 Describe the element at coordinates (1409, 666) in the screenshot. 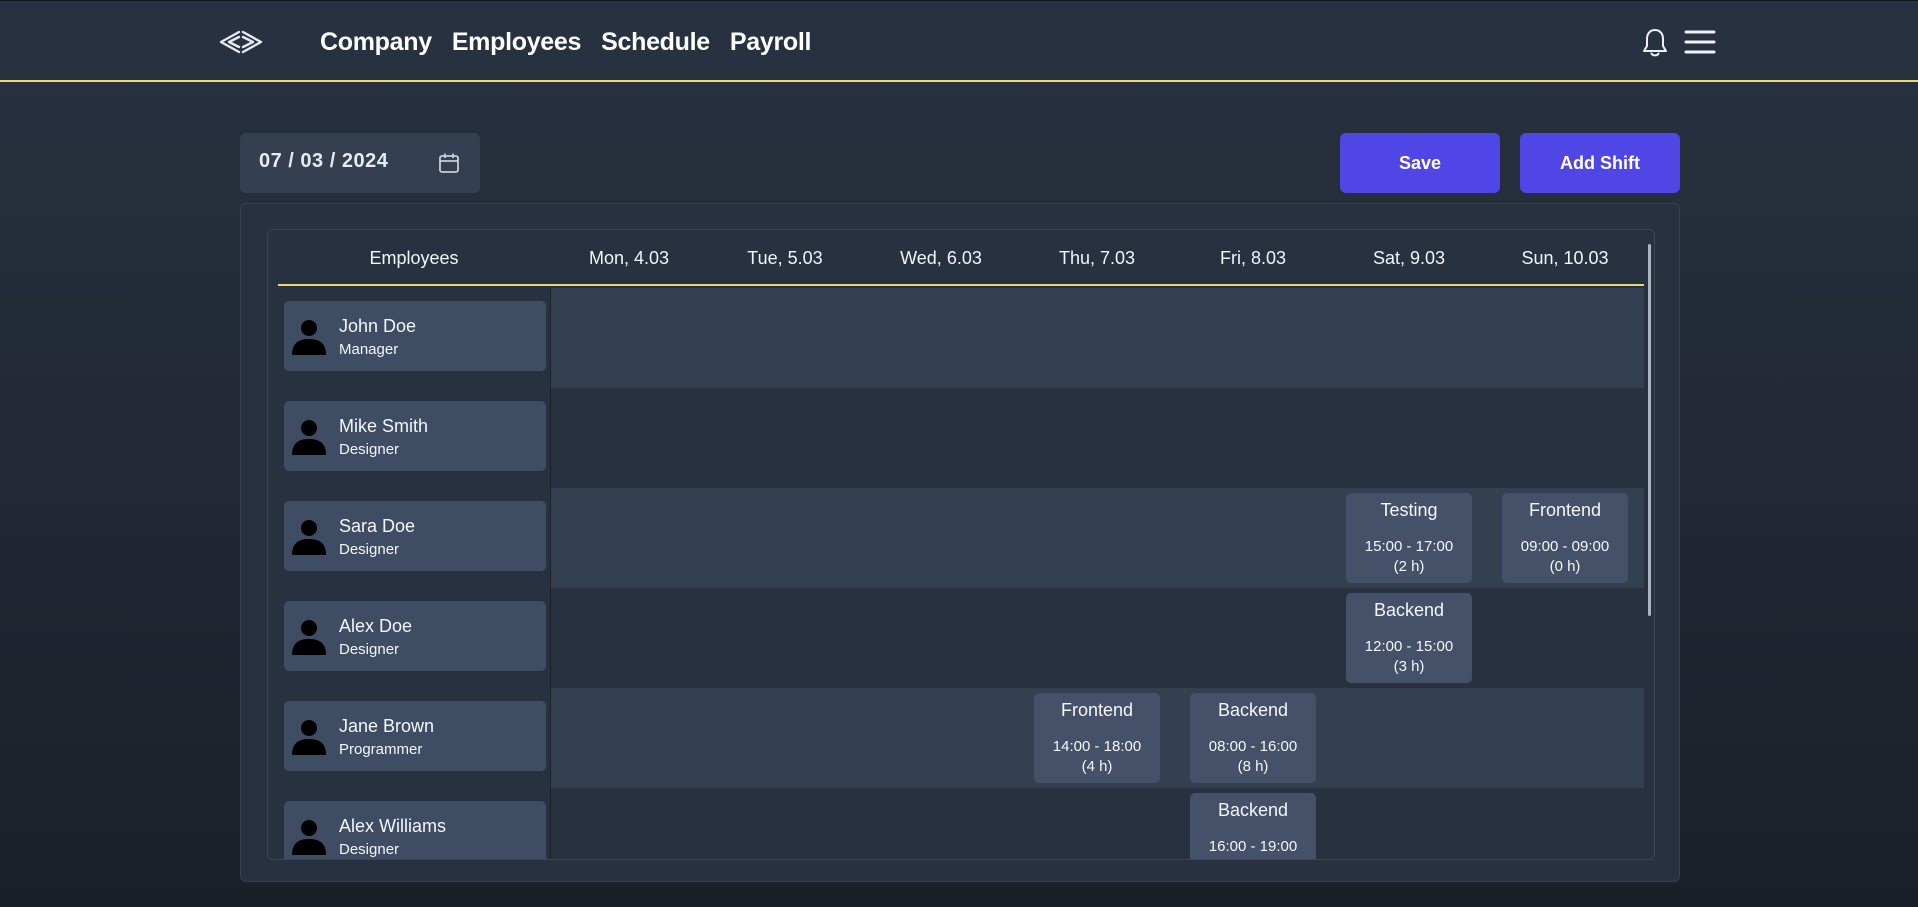

I see `shift-duration: (3 h)` at that location.